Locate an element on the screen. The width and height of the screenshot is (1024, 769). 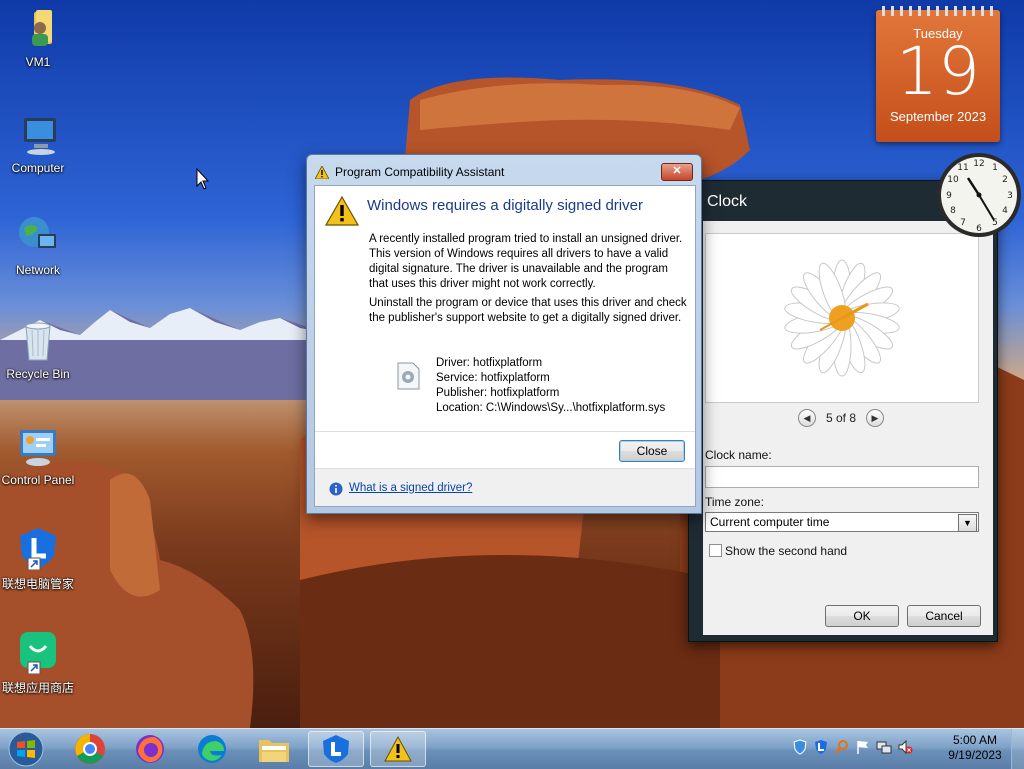
network-icon is located at coordinates (884, 747).